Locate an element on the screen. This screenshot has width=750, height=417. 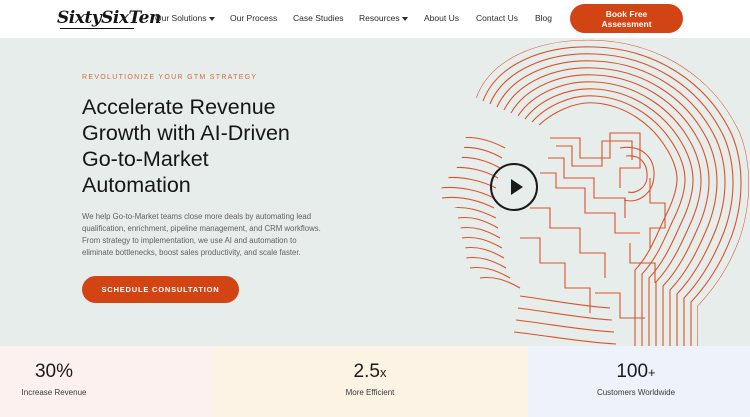
nav-item-label: Contact Us is located at coordinates (497, 18).